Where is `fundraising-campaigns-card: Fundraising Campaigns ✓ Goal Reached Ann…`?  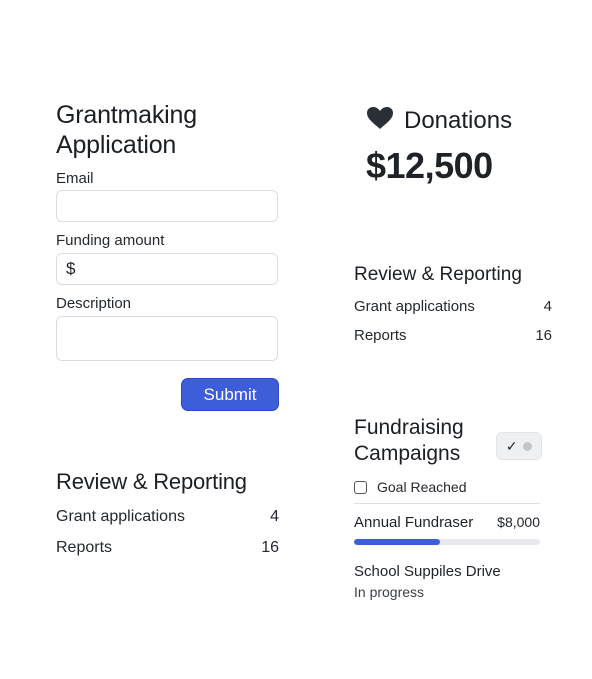
fundraising-campaigns-card: Fundraising Campaigns ✓ Goal Reached Ann… is located at coordinates (453, 503).